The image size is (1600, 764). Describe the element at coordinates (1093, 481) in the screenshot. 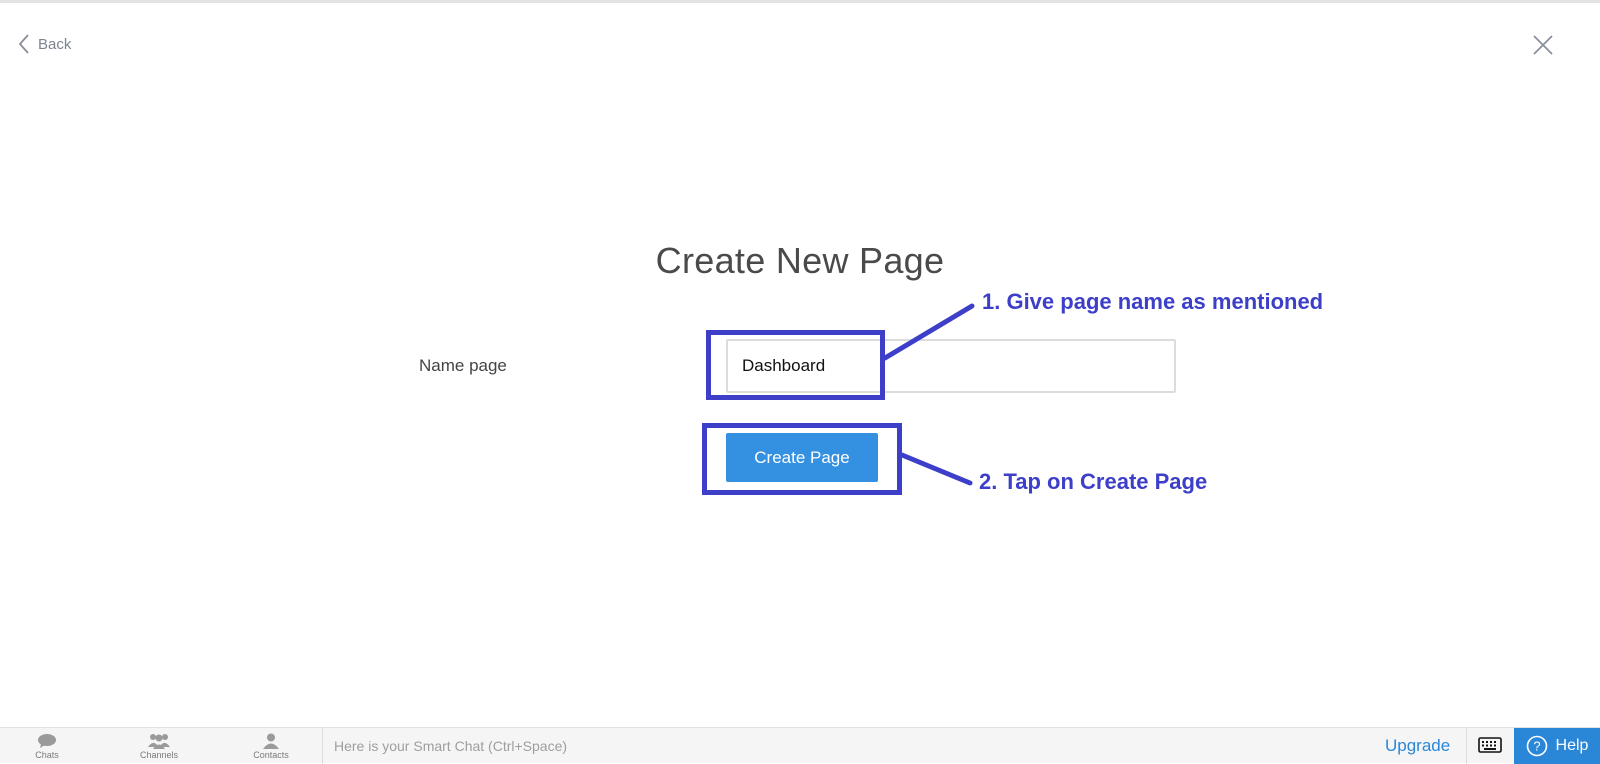

I see `annotation-step-2: 2. Tap on Create Page` at that location.